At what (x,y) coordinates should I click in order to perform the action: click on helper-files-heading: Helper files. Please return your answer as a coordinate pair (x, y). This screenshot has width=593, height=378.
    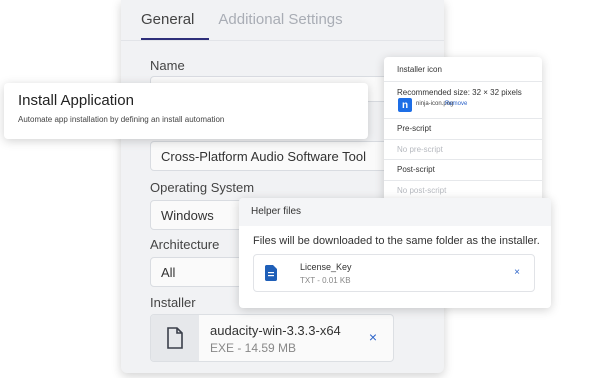
    Looking at the image, I should click on (395, 212).